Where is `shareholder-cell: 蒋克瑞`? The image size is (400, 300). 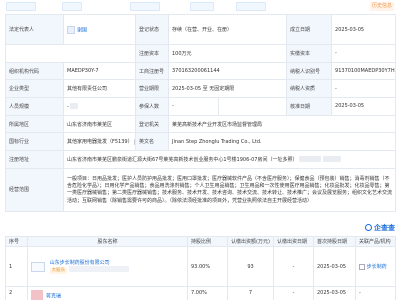 shareholder-cell: 蒋克瑞 is located at coordinates (107, 293).